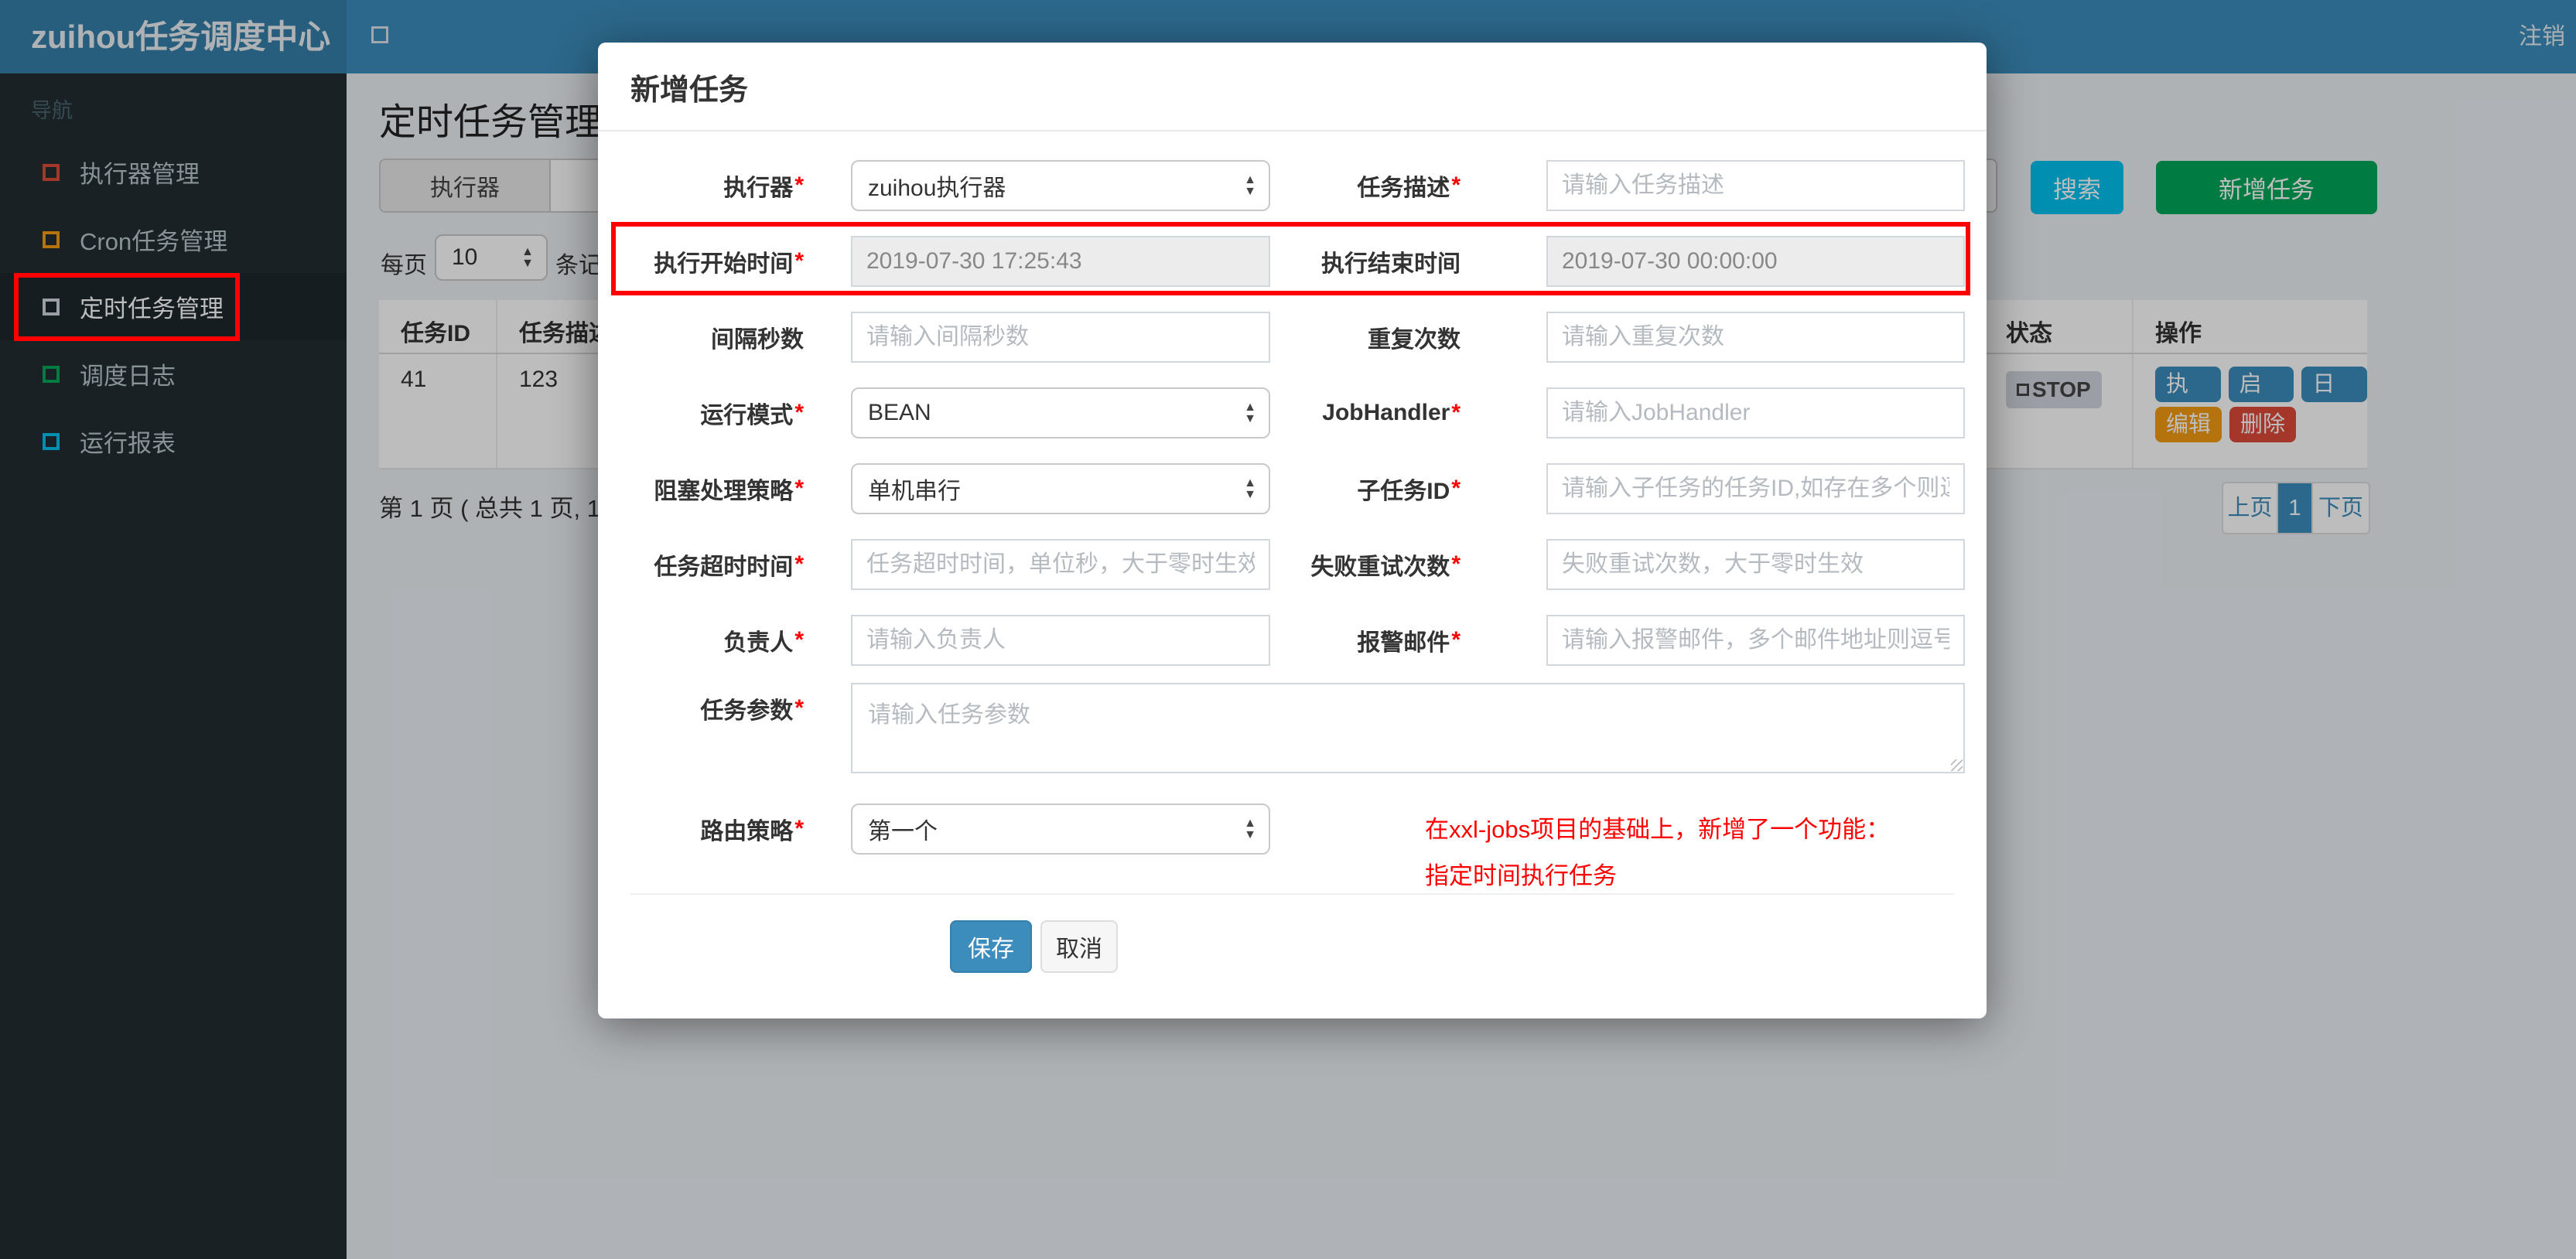 This screenshot has width=2576, height=1259. I want to click on start-time-input, so click(1060, 262).